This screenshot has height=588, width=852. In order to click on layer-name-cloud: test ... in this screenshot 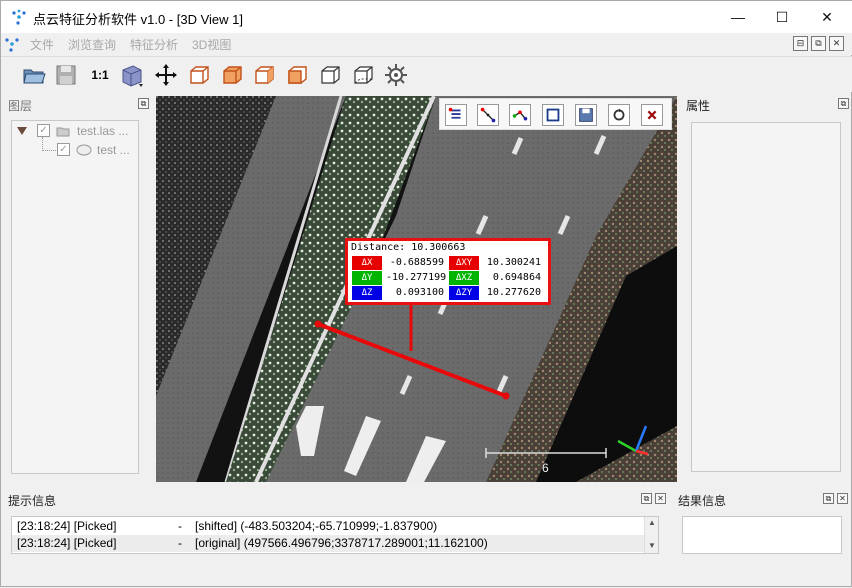, I will do `click(113, 150)`.